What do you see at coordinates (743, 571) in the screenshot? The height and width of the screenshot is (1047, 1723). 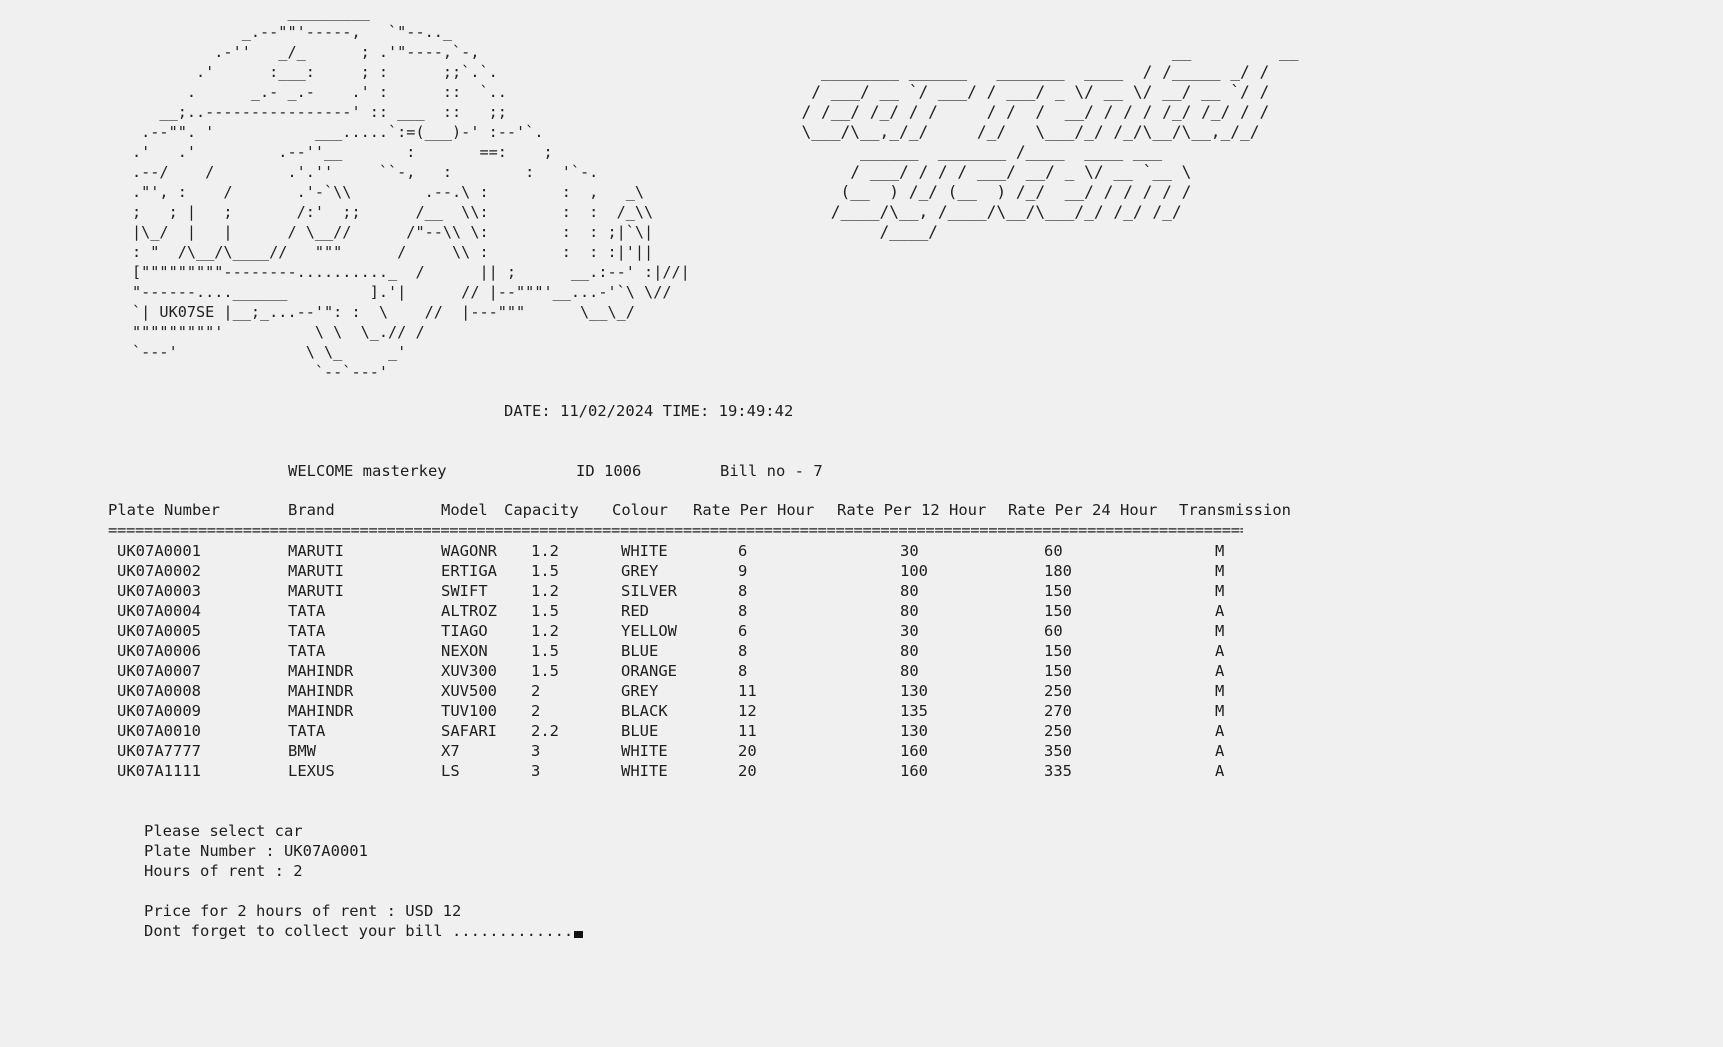 I see `cell-rate-per-hour: 9` at bounding box center [743, 571].